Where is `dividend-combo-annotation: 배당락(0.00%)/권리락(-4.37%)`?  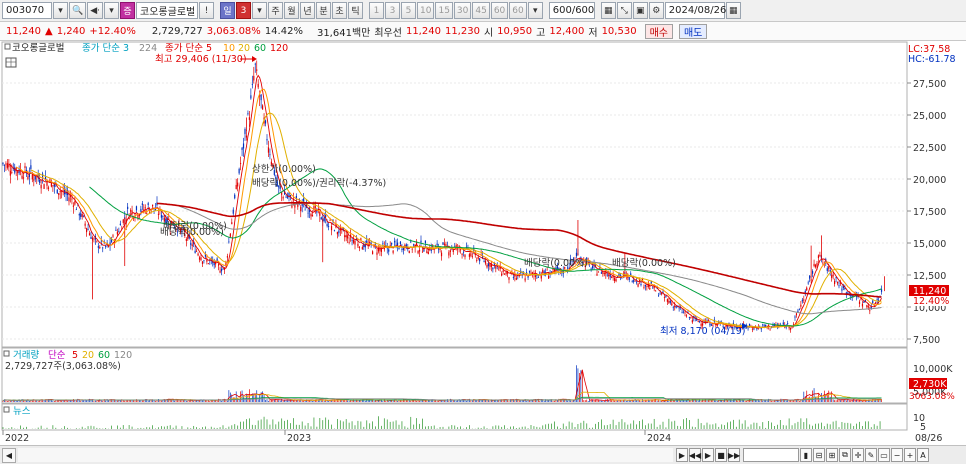
dividend-combo-annotation: 배당락(0.00%)/권리락(-4.37%) is located at coordinates (319, 183).